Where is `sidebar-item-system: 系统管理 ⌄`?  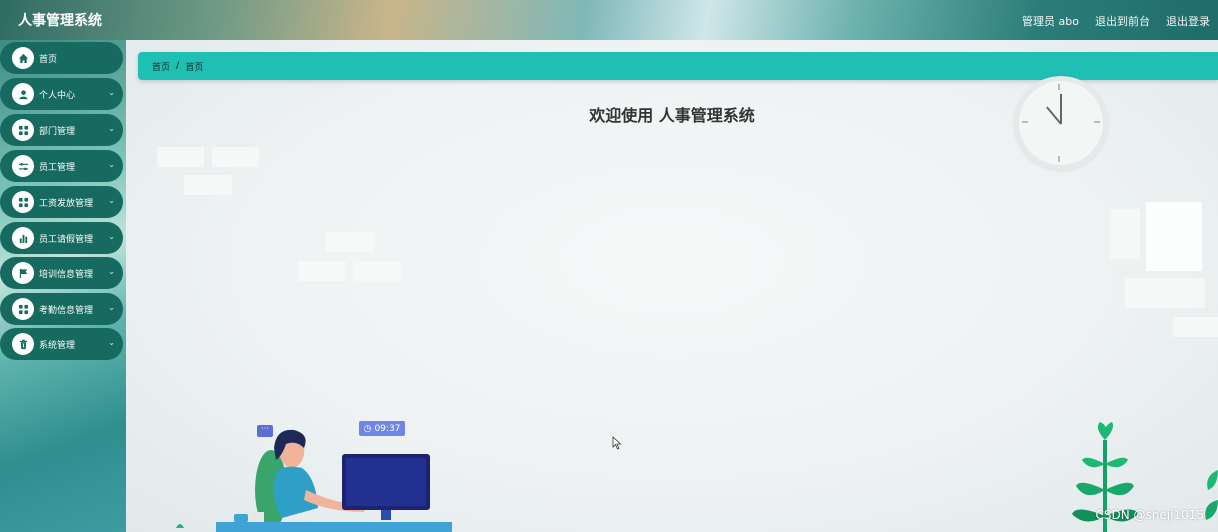 sidebar-item-system: 系统管理 ⌄ is located at coordinates (61, 344).